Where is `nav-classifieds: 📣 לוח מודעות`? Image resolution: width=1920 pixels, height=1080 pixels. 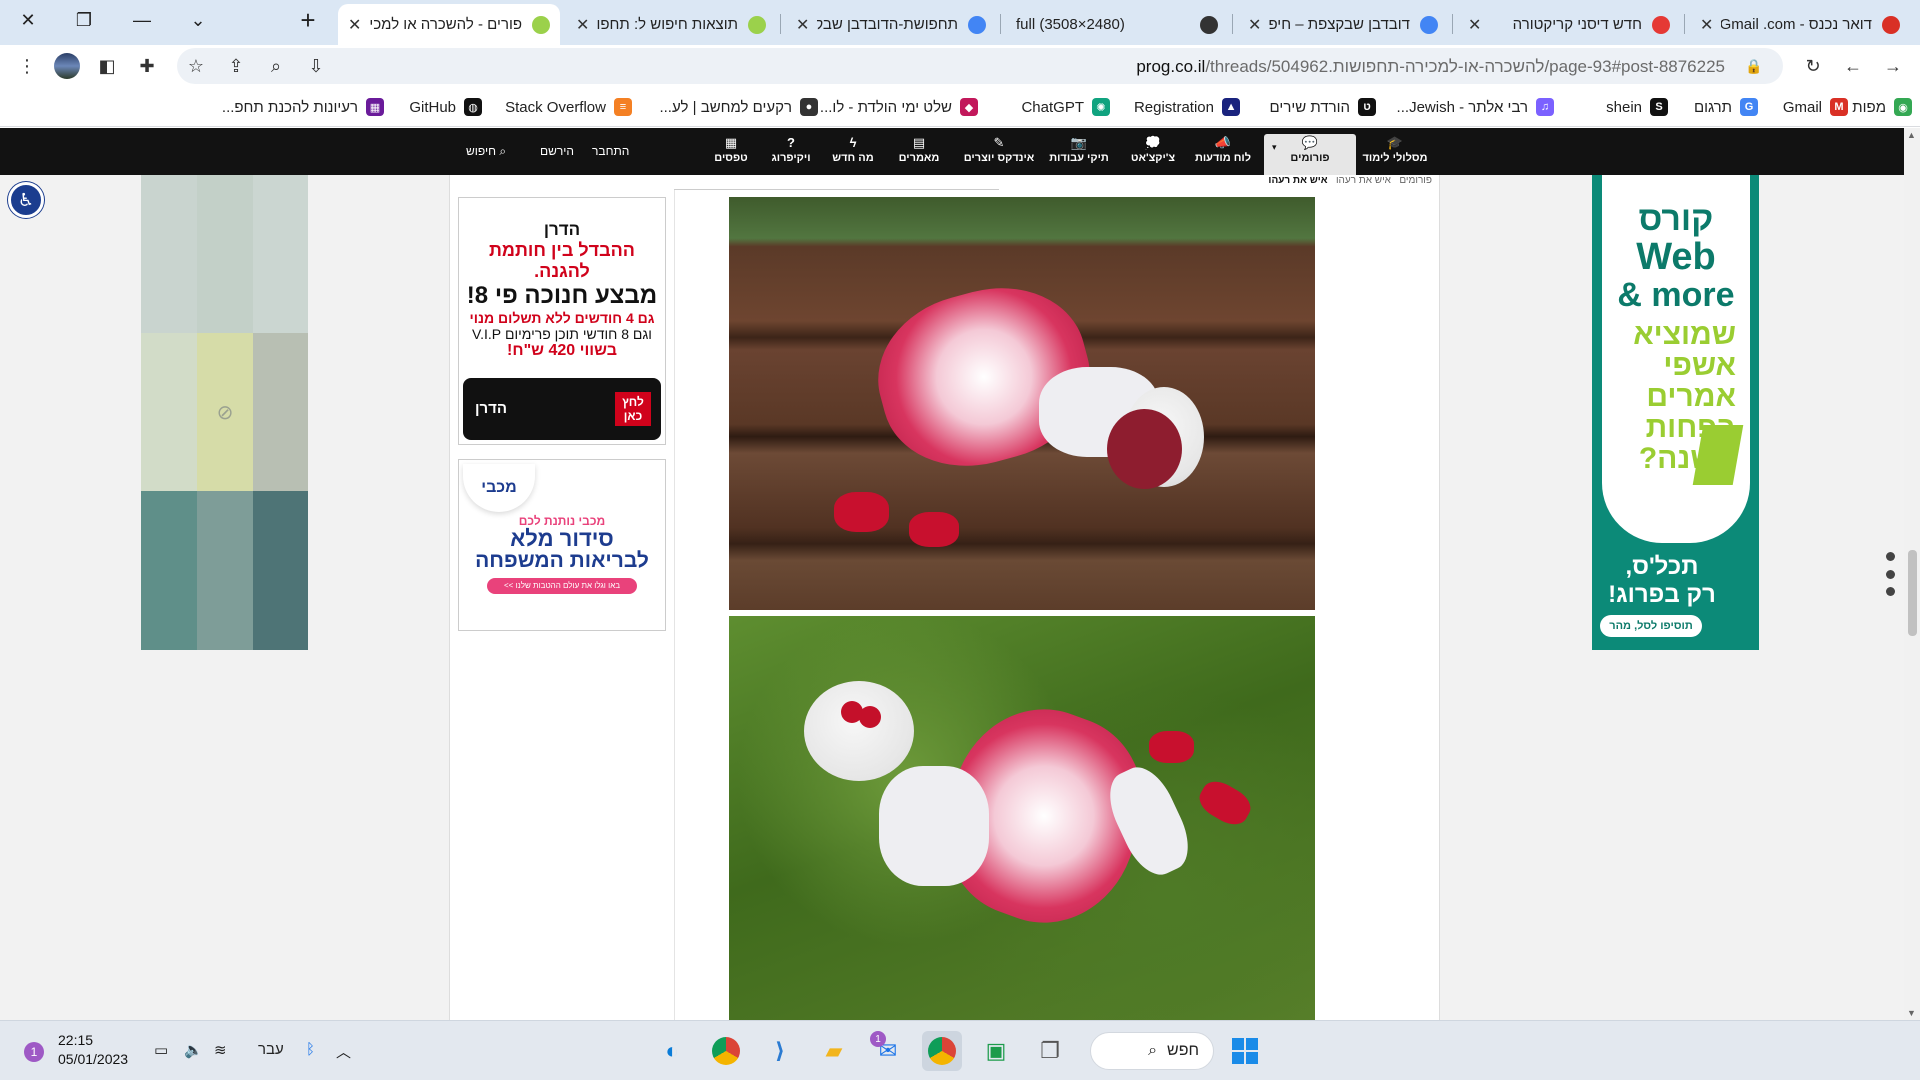
nav-classifieds: 📣 לוח מודעות is located at coordinates (1223, 153).